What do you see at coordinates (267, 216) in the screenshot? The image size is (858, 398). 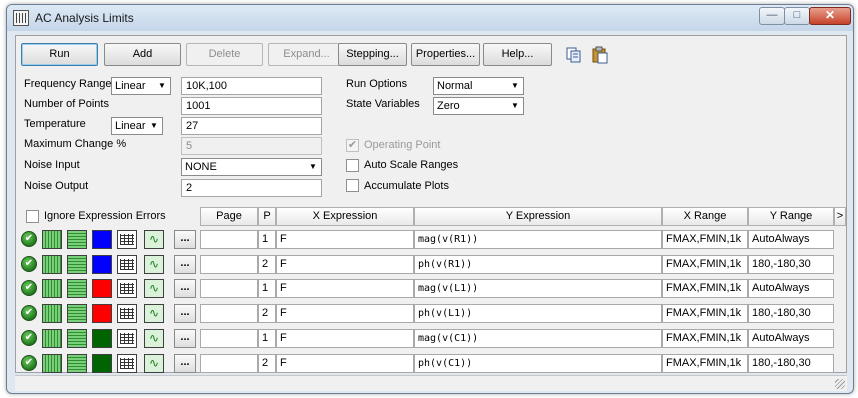 I see `col-header-p: P` at bounding box center [267, 216].